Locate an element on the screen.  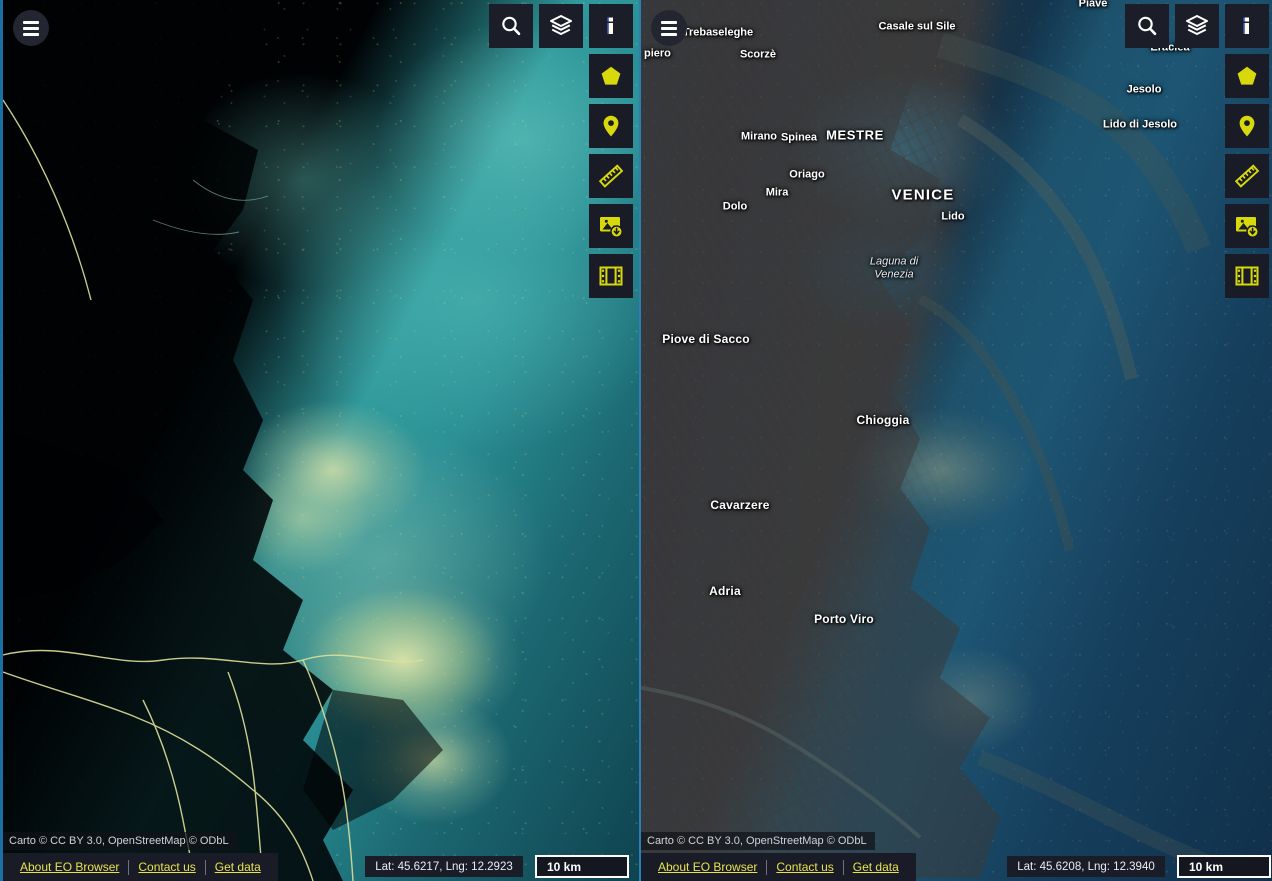
map-place-label: Lido is located at coordinates (953, 216).